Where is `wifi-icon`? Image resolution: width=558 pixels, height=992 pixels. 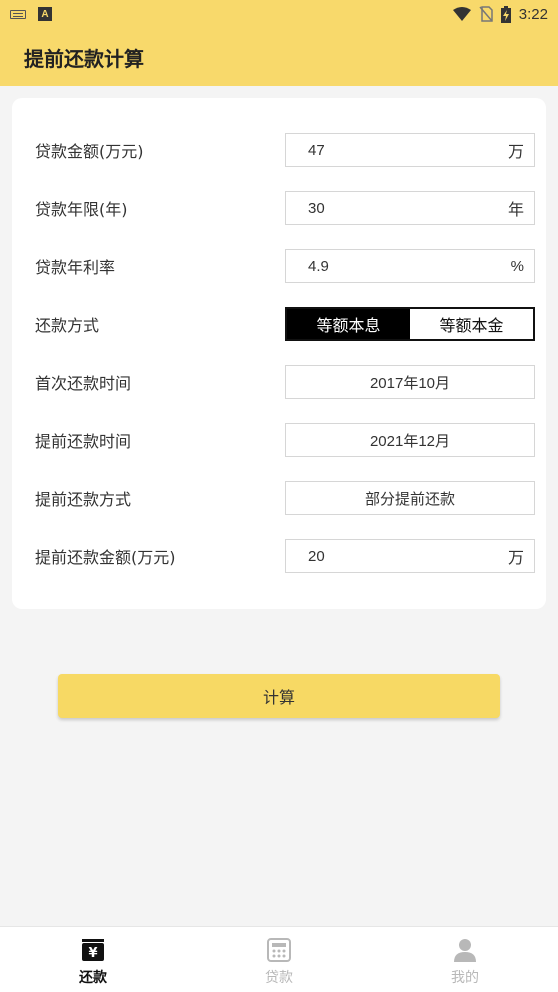
wifi-icon is located at coordinates (461, 14).